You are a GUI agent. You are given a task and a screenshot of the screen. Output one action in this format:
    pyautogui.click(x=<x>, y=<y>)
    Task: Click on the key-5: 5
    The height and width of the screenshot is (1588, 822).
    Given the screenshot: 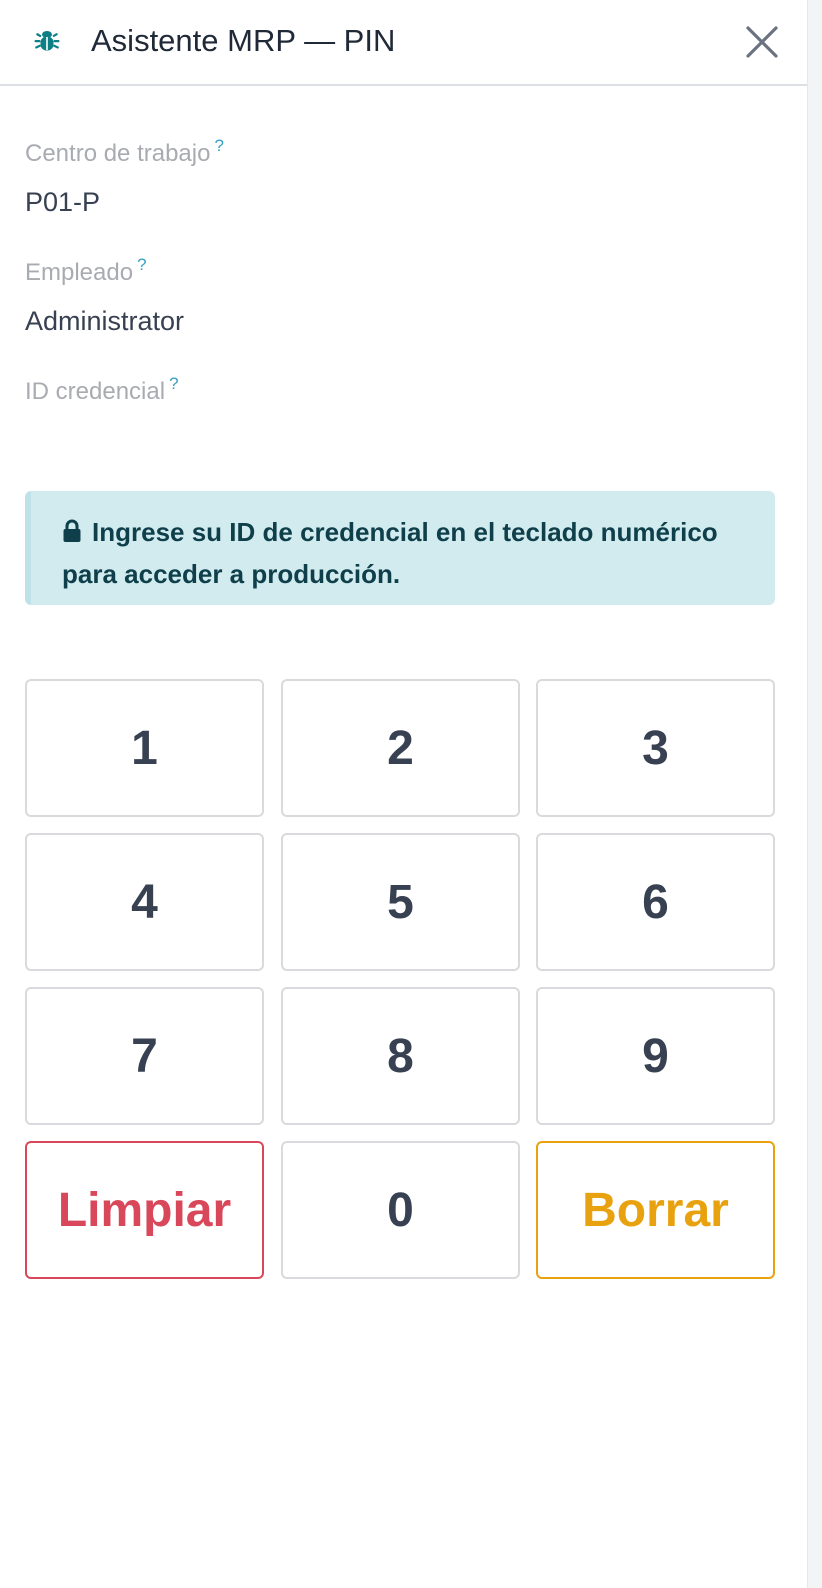 What is the action you would take?
    pyautogui.click(x=400, y=902)
    